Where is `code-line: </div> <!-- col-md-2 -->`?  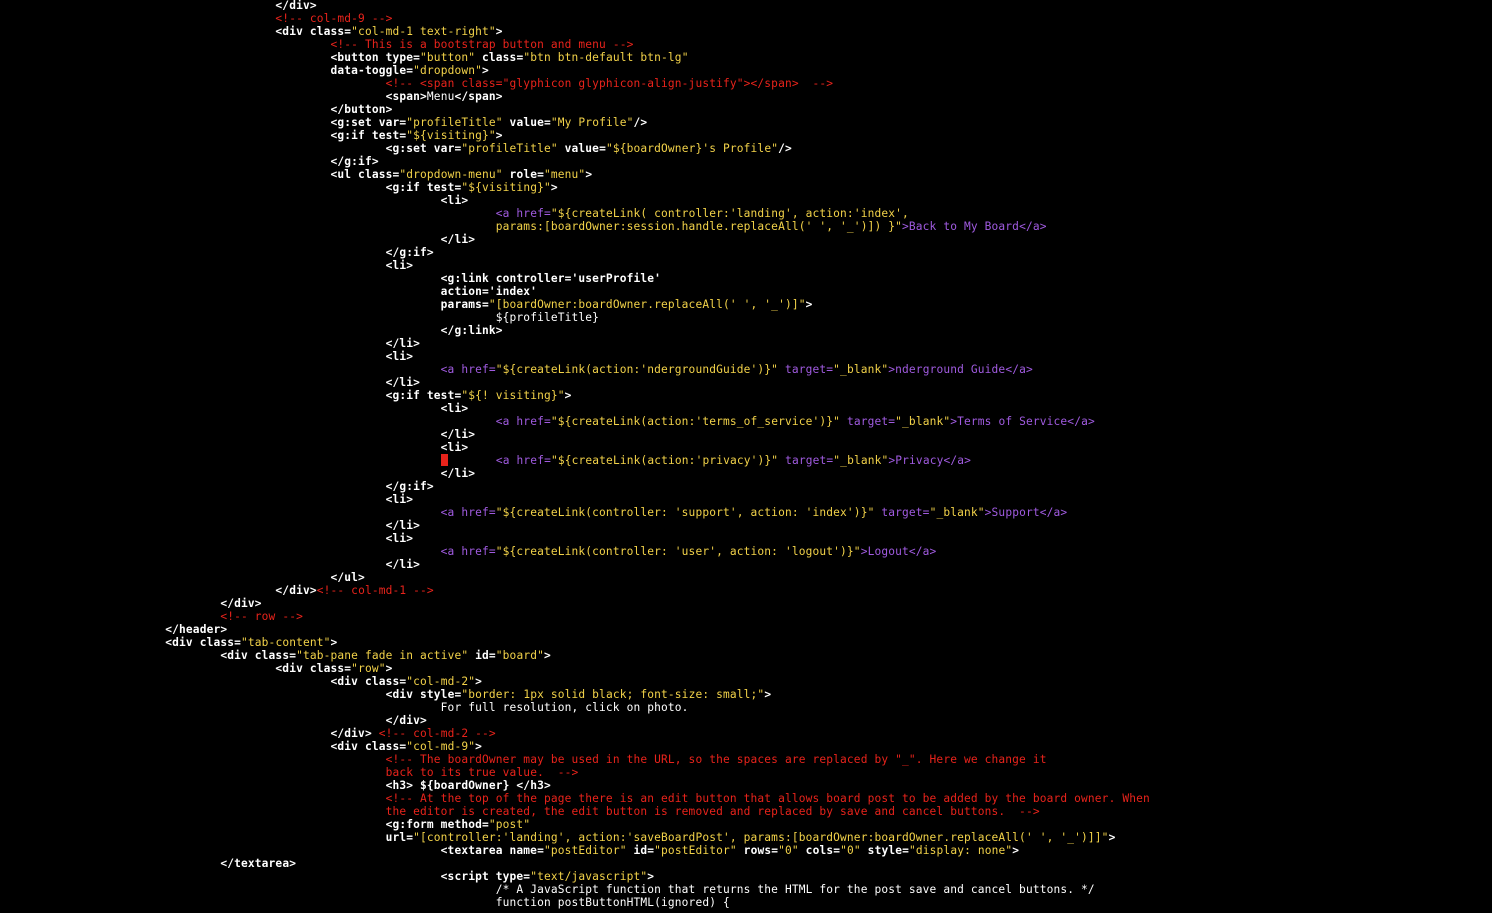 code-line: </div> <!-- col-md-2 --> is located at coordinates (575, 733).